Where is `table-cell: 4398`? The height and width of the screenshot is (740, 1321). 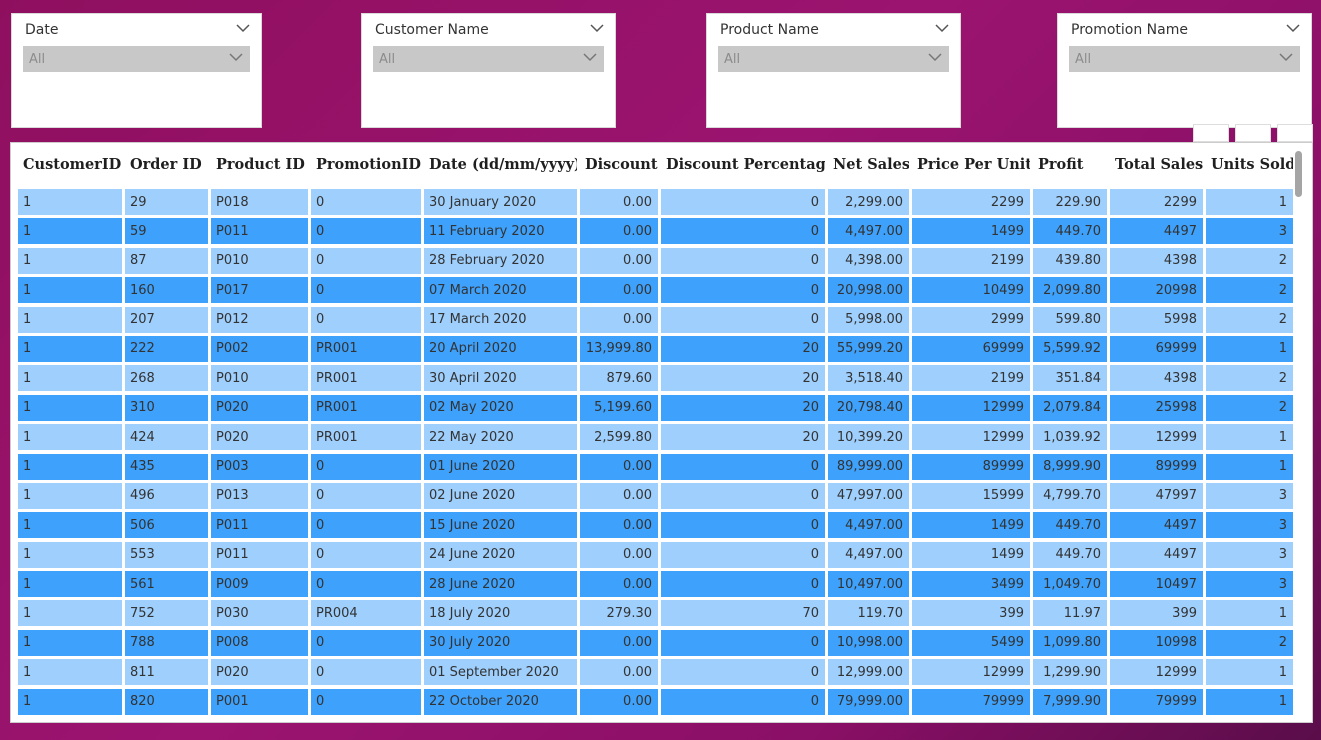 table-cell: 4398 is located at coordinates (1156, 260).